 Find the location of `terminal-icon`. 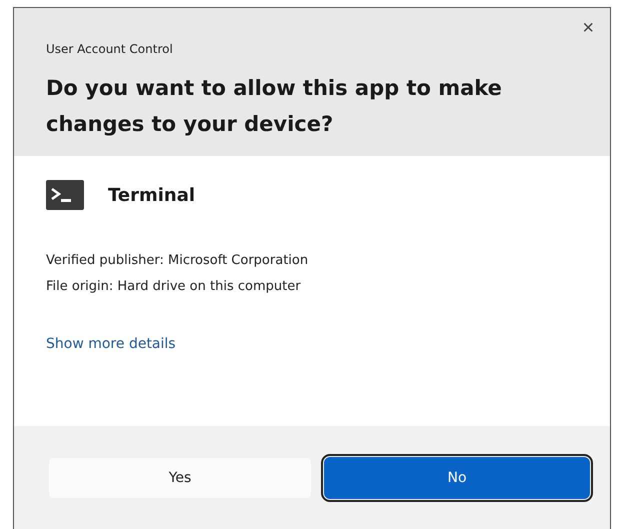

terminal-icon is located at coordinates (65, 195).